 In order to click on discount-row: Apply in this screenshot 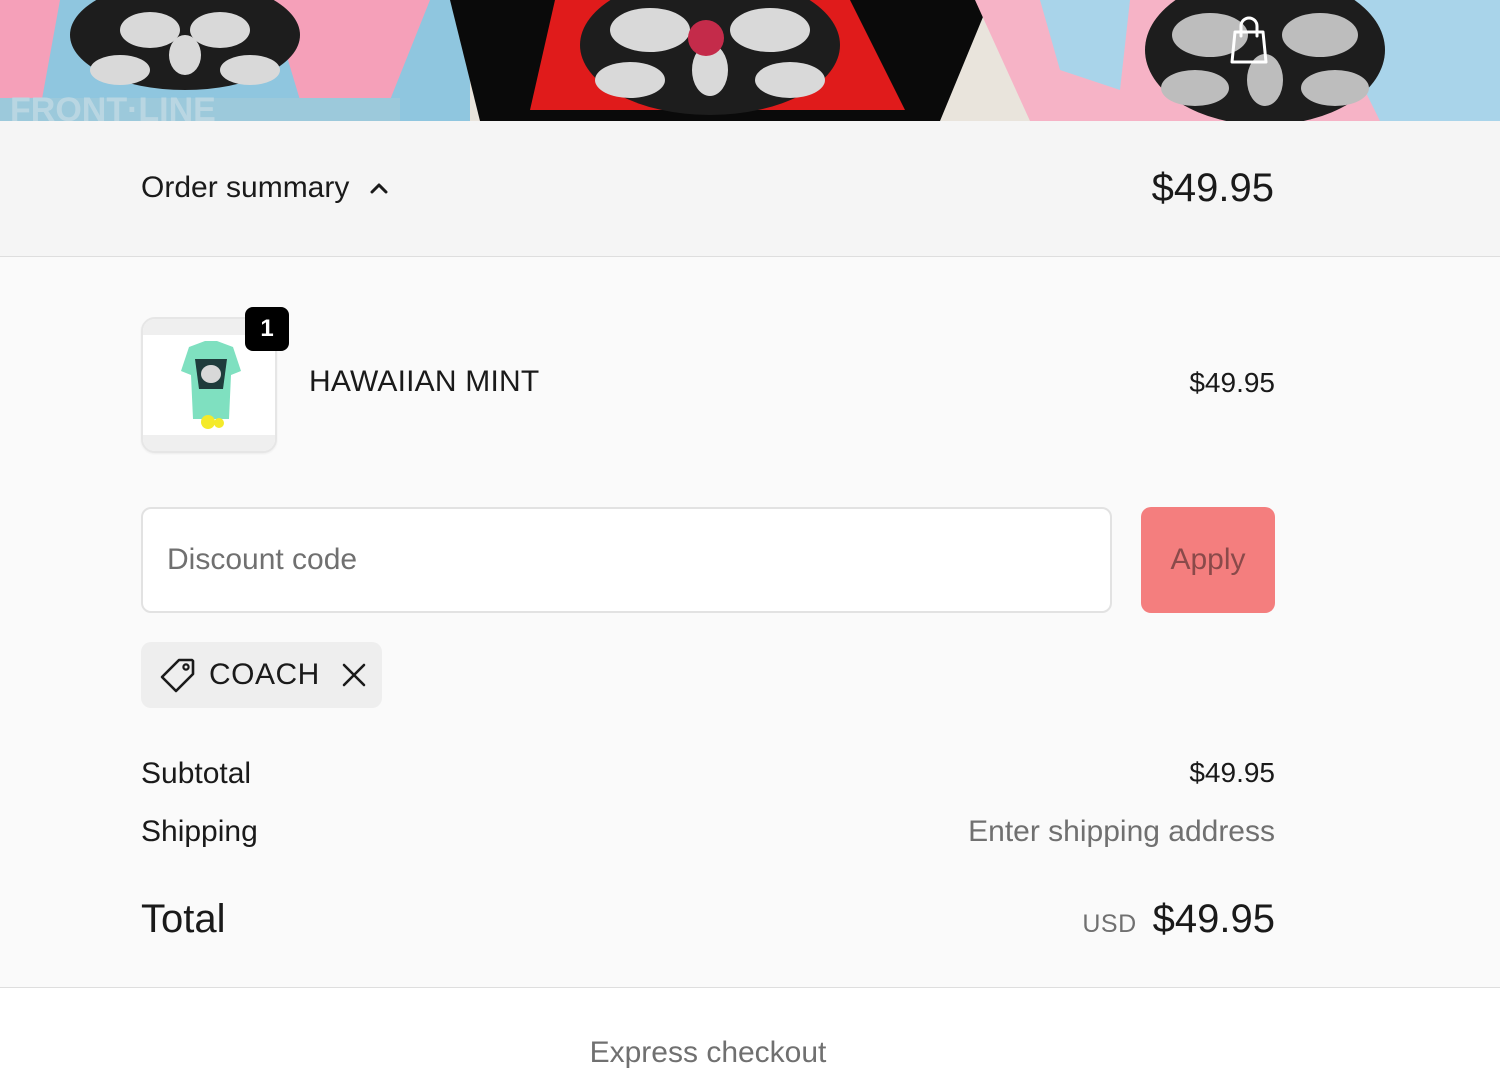, I will do `click(708, 560)`.